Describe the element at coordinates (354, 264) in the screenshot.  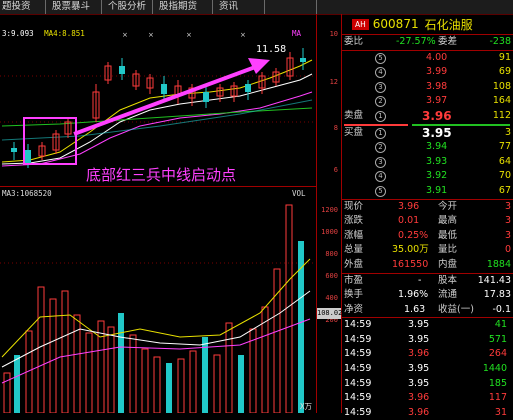
I see `stat-label-outer: 外盘` at that location.